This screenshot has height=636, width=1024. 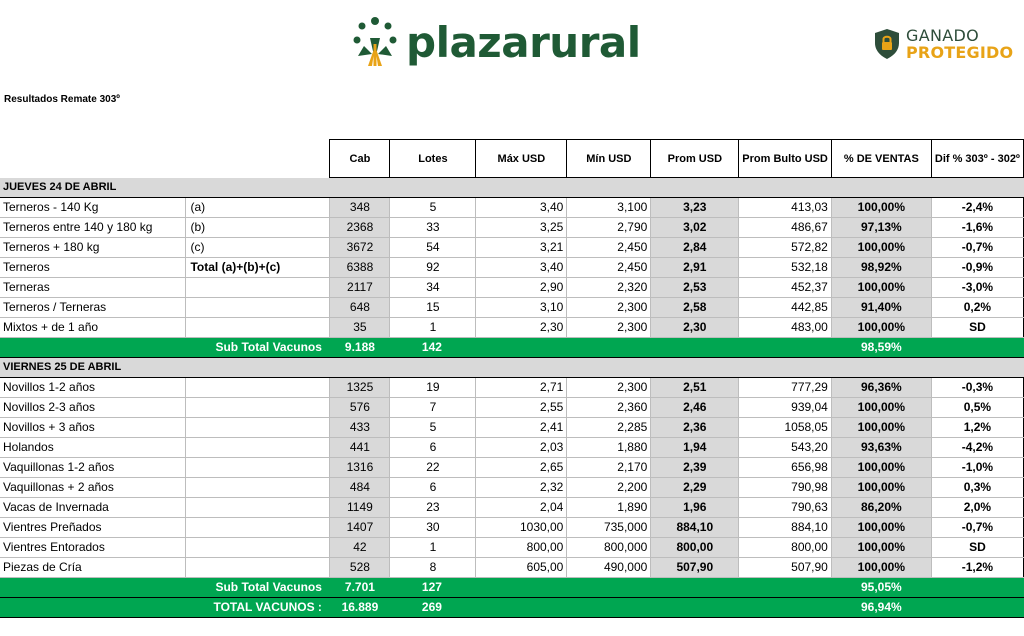 What do you see at coordinates (785, 207) in the screenshot?
I see `prom-bulto-cell: 413,03` at bounding box center [785, 207].